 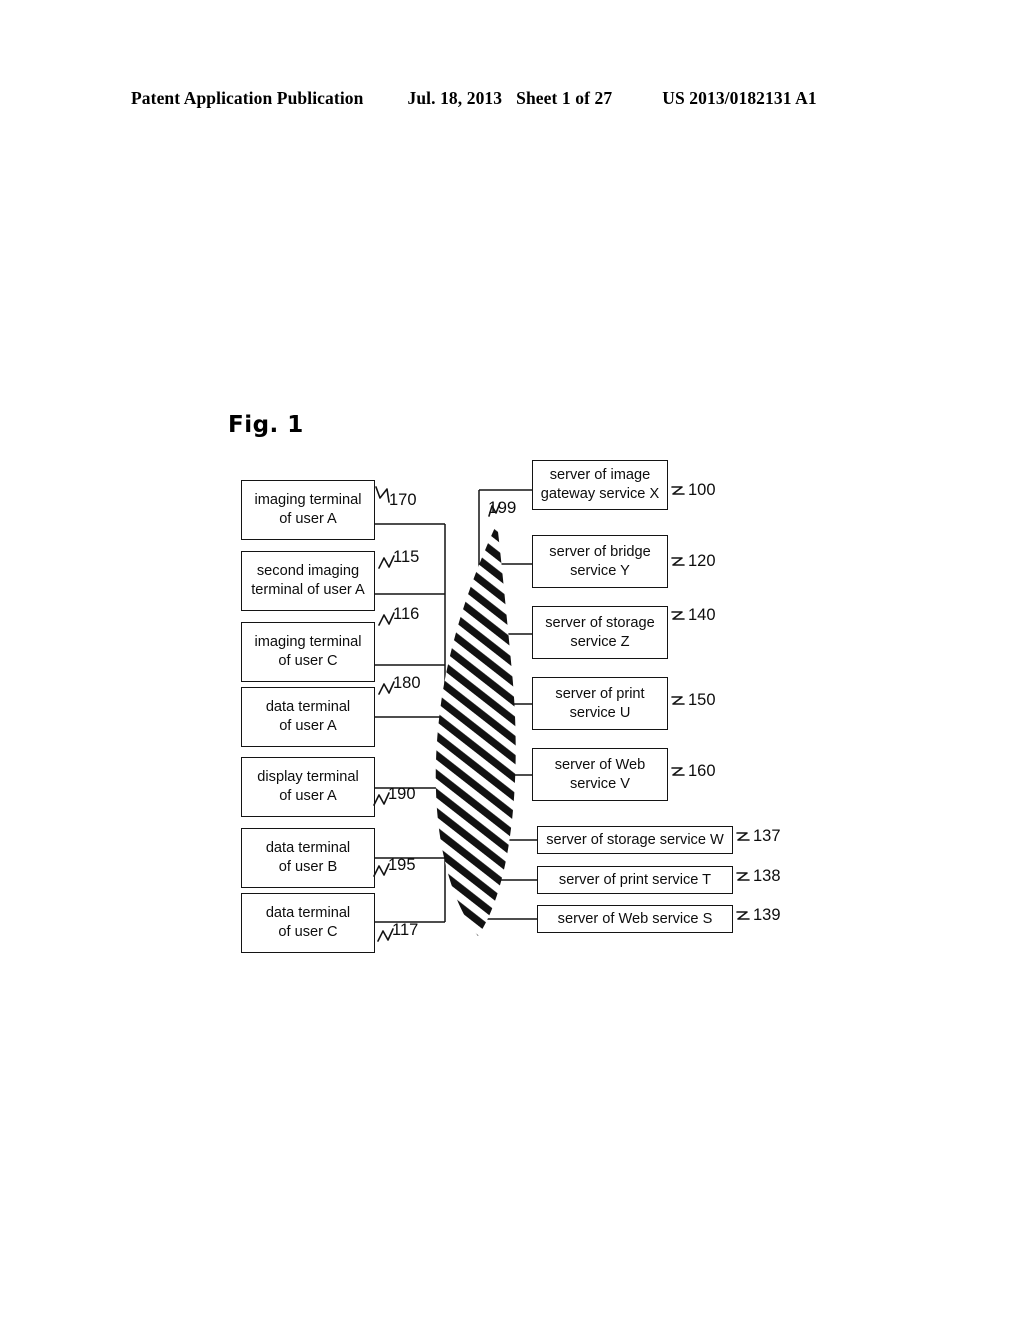 What do you see at coordinates (402, 865) in the screenshot?
I see `refnum-195: 195` at bounding box center [402, 865].